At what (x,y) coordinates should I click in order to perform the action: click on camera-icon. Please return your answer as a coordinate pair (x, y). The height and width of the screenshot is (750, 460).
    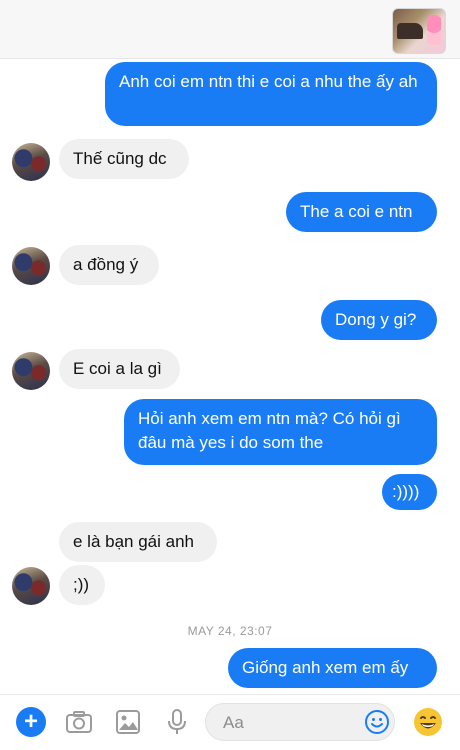
    Looking at the image, I should click on (79, 722).